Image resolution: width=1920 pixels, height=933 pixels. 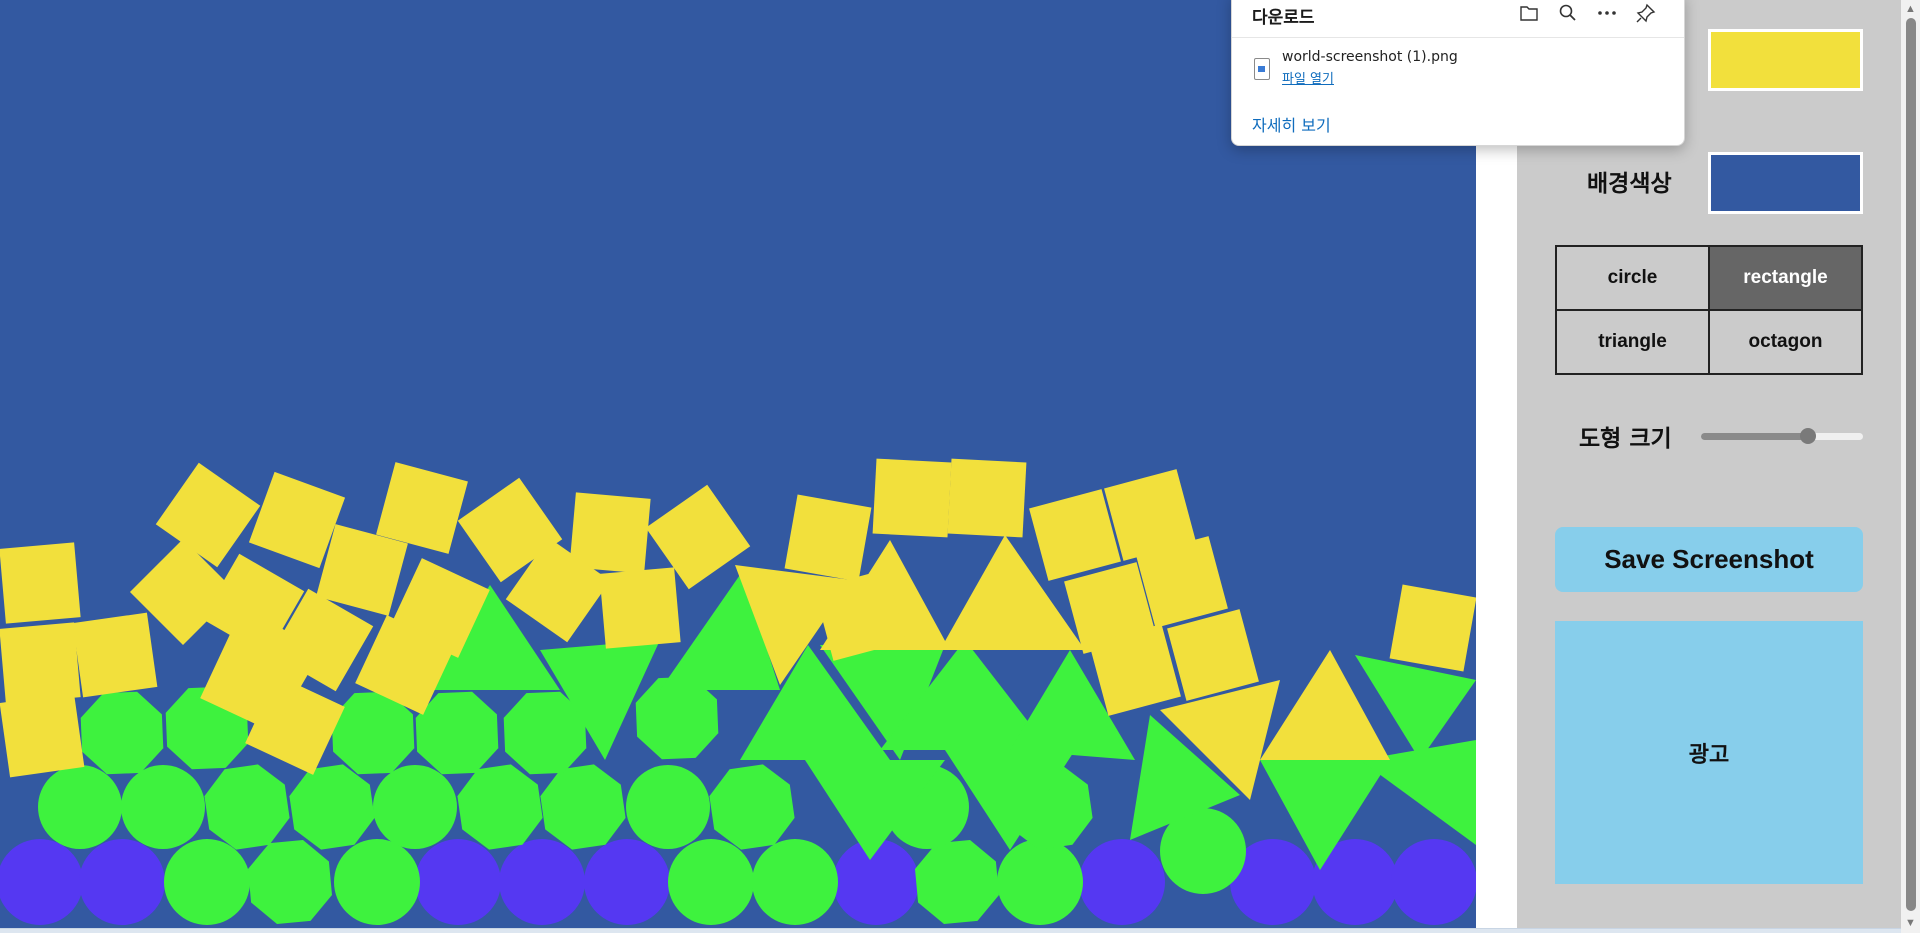 I want to click on popup-divider, so click(x=1458, y=37).